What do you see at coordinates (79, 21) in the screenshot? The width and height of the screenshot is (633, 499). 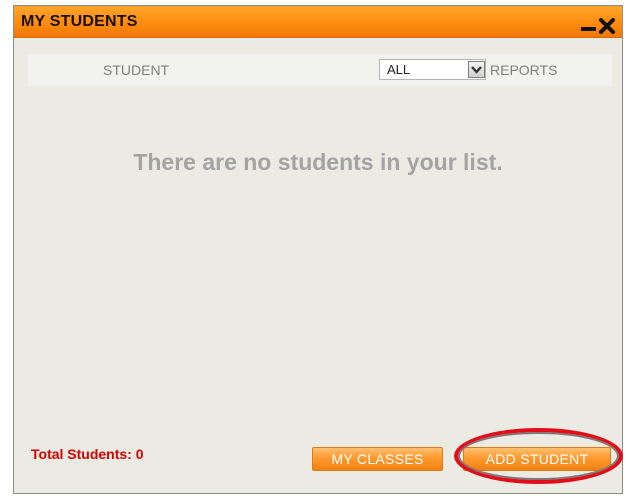 I see `window-title: MY STUDENTS` at bounding box center [79, 21].